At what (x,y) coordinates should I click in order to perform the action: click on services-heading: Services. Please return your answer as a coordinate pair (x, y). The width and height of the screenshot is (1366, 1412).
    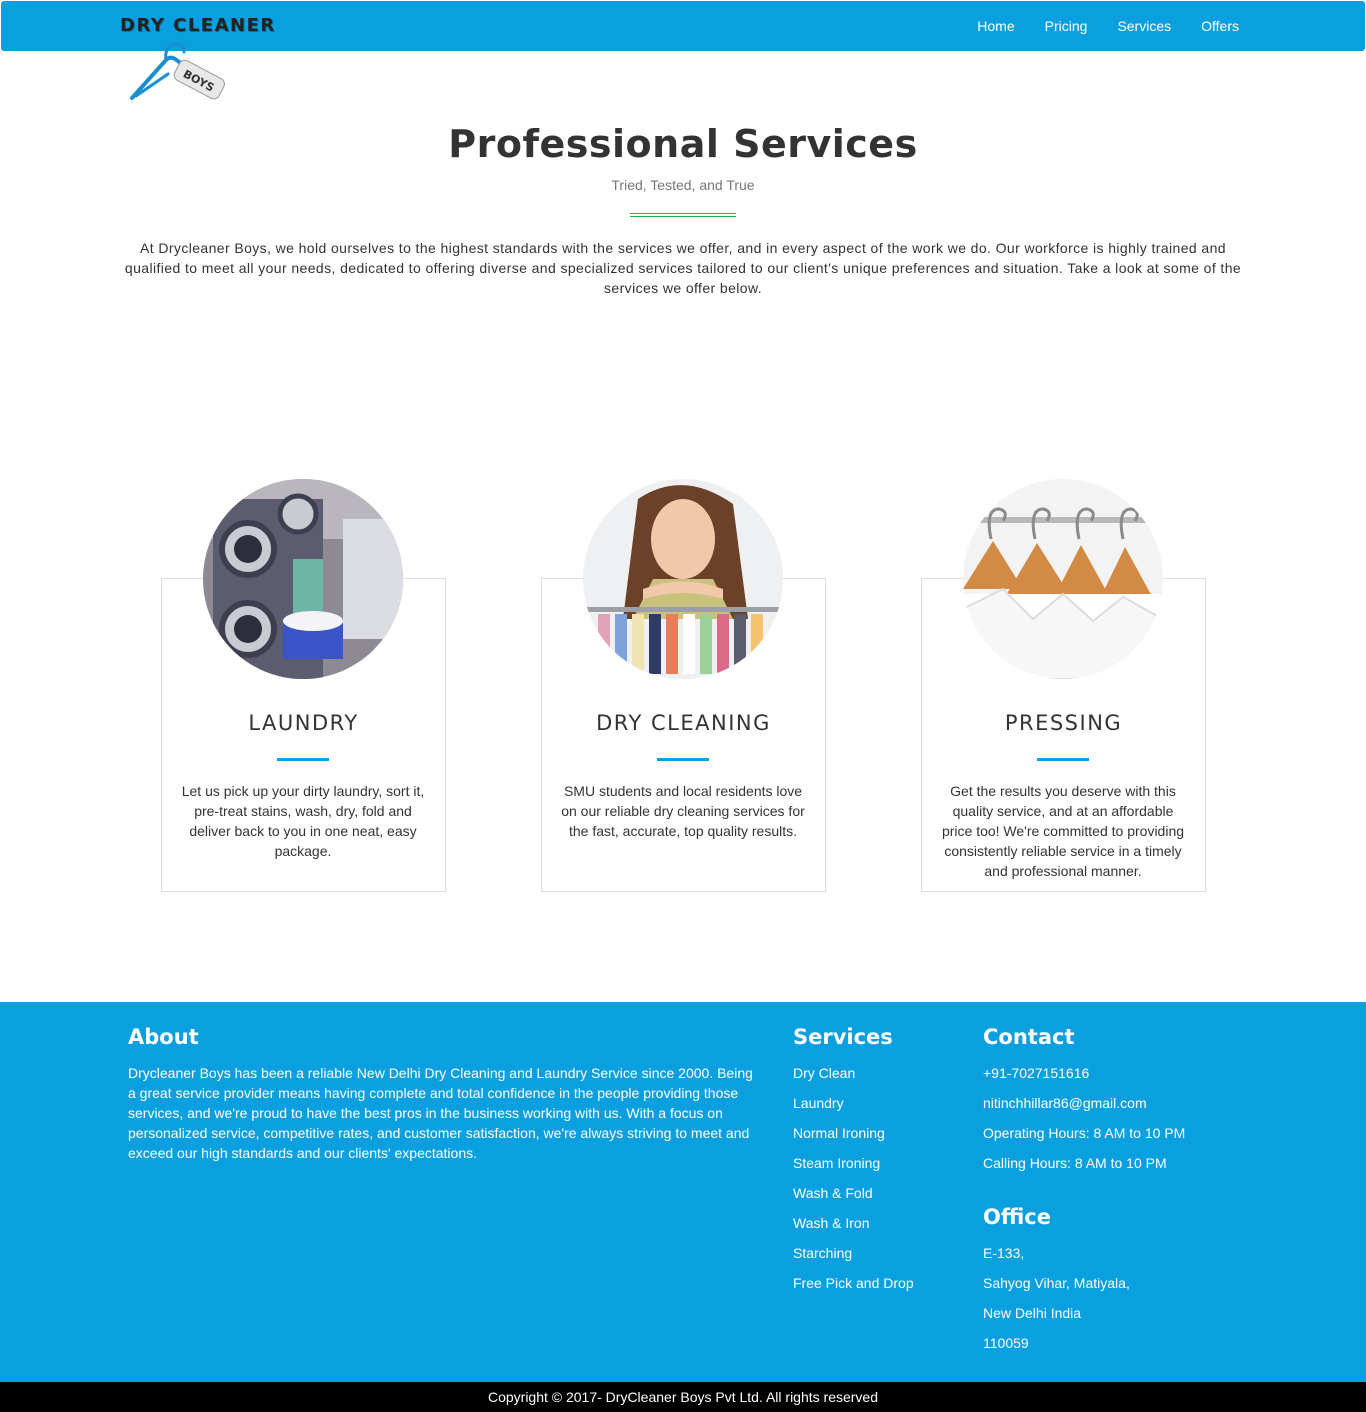
    Looking at the image, I should click on (843, 1037).